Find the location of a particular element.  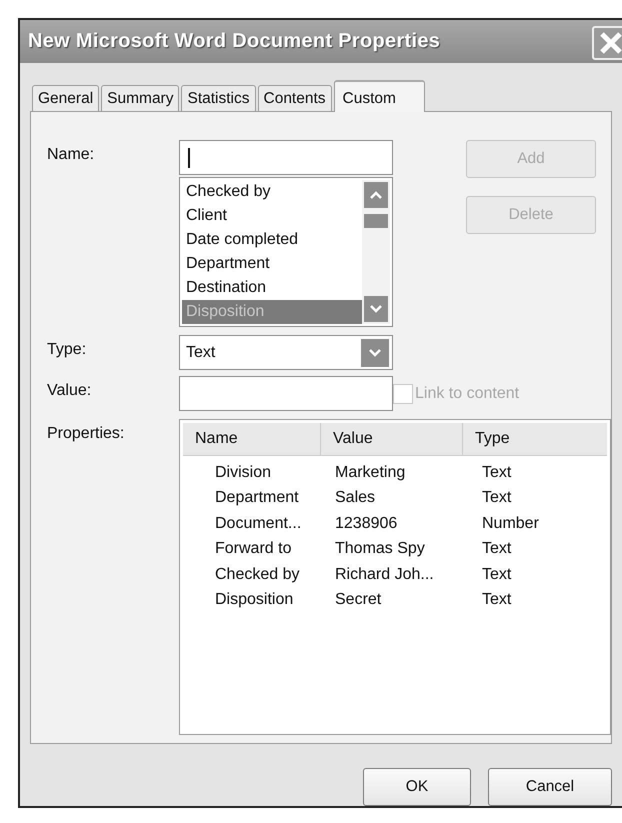

tab: General is located at coordinates (66, 98).